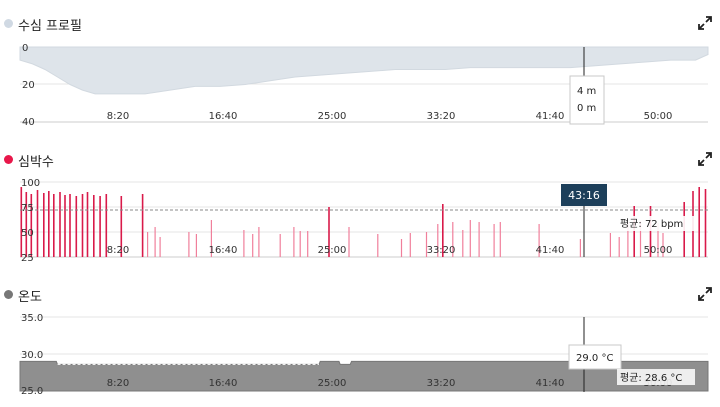 The width and height of the screenshot is (720, 407). Describe the element at coordinates (30, 183) in the screenshot. I see `y-tick-label: 100` at that location.